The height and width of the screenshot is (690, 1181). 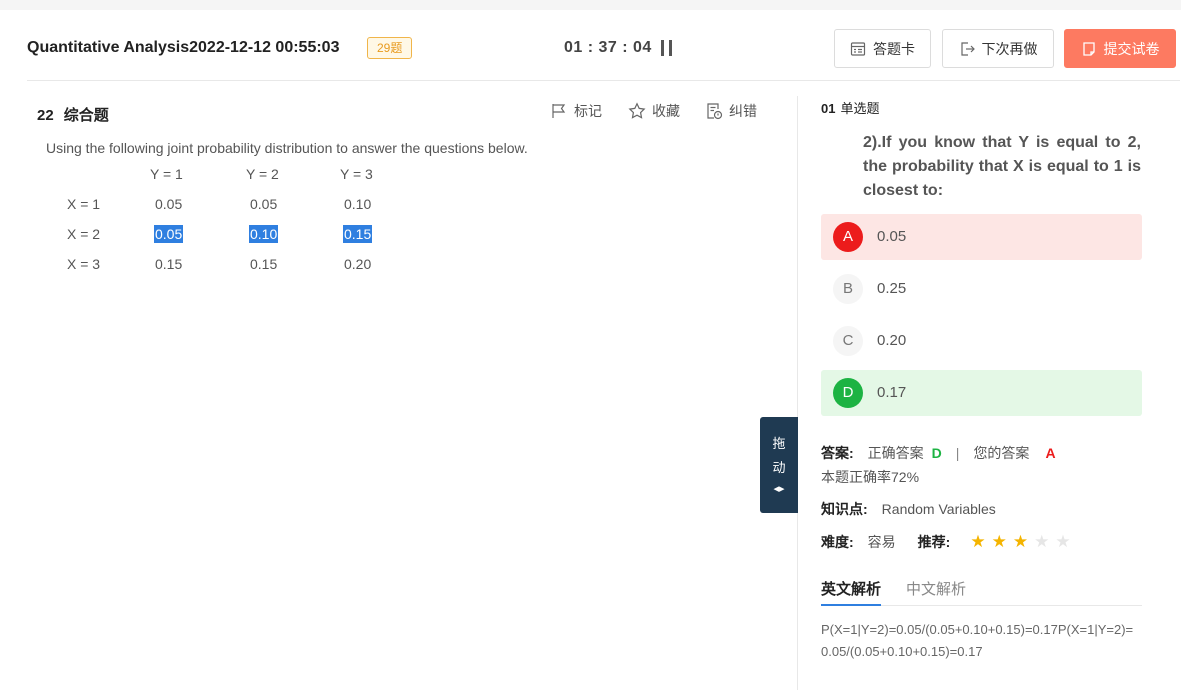 What do you see at coordinates (851, 592) in the screenshot?
I see `tab-english-analysis: 英文解析` at bounding box center [851, 592].